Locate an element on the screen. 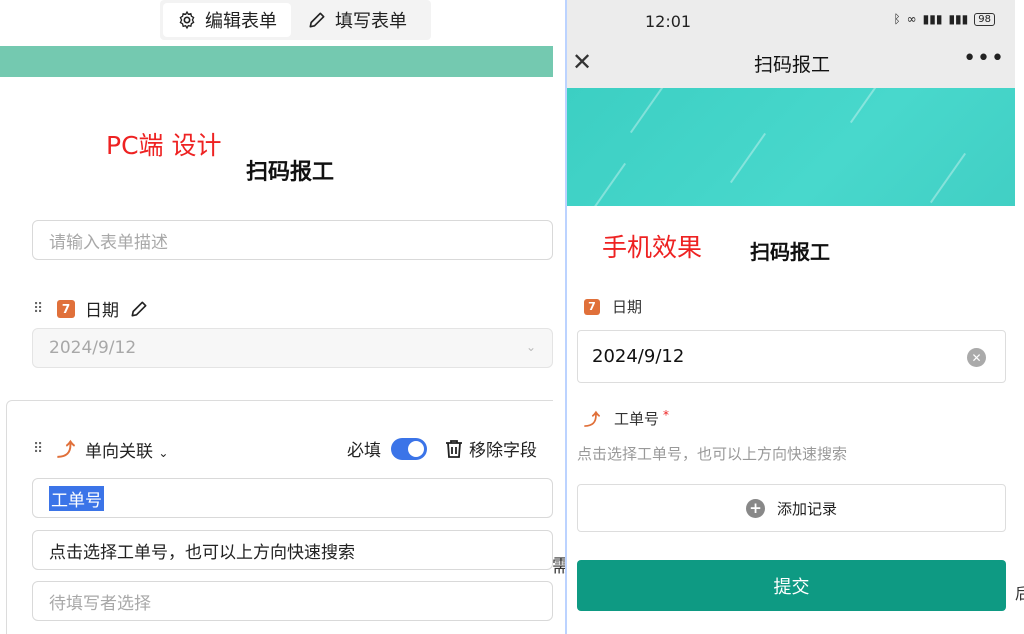 The image size is (1024, 634). mobile-form-title: 扫码报工 is located at coordinates (790, 252).